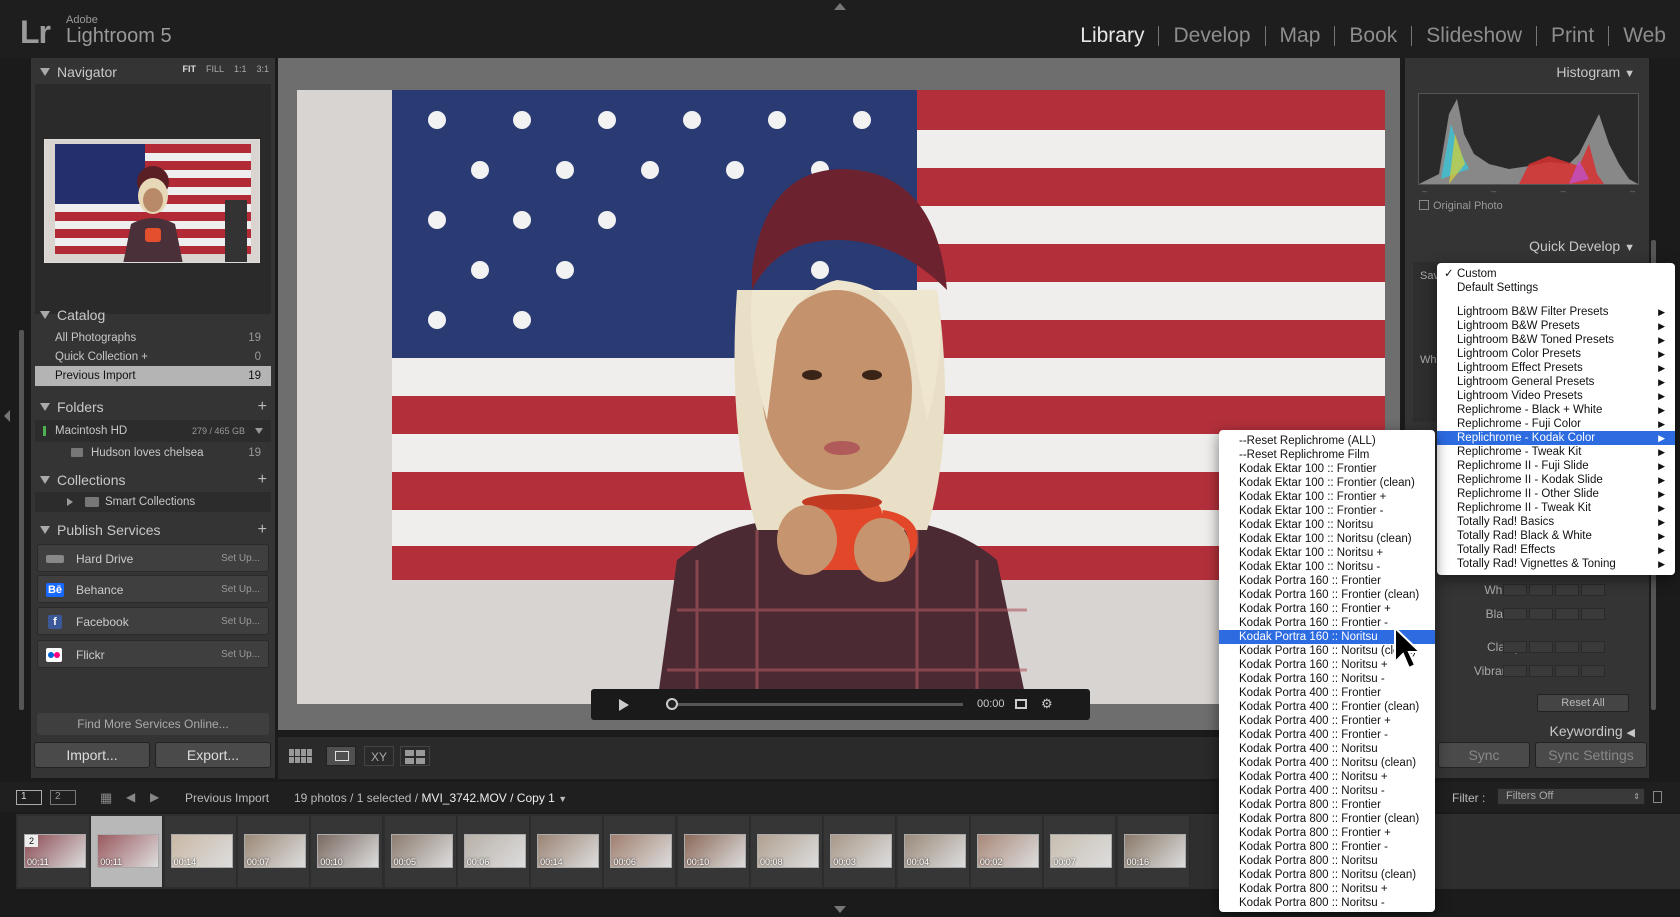 The image size is (1680, 917). What do you see at coordinates (152, 201) in the screenshot?
I see `navigator-thumbnail` at bounding box center [152, 201].